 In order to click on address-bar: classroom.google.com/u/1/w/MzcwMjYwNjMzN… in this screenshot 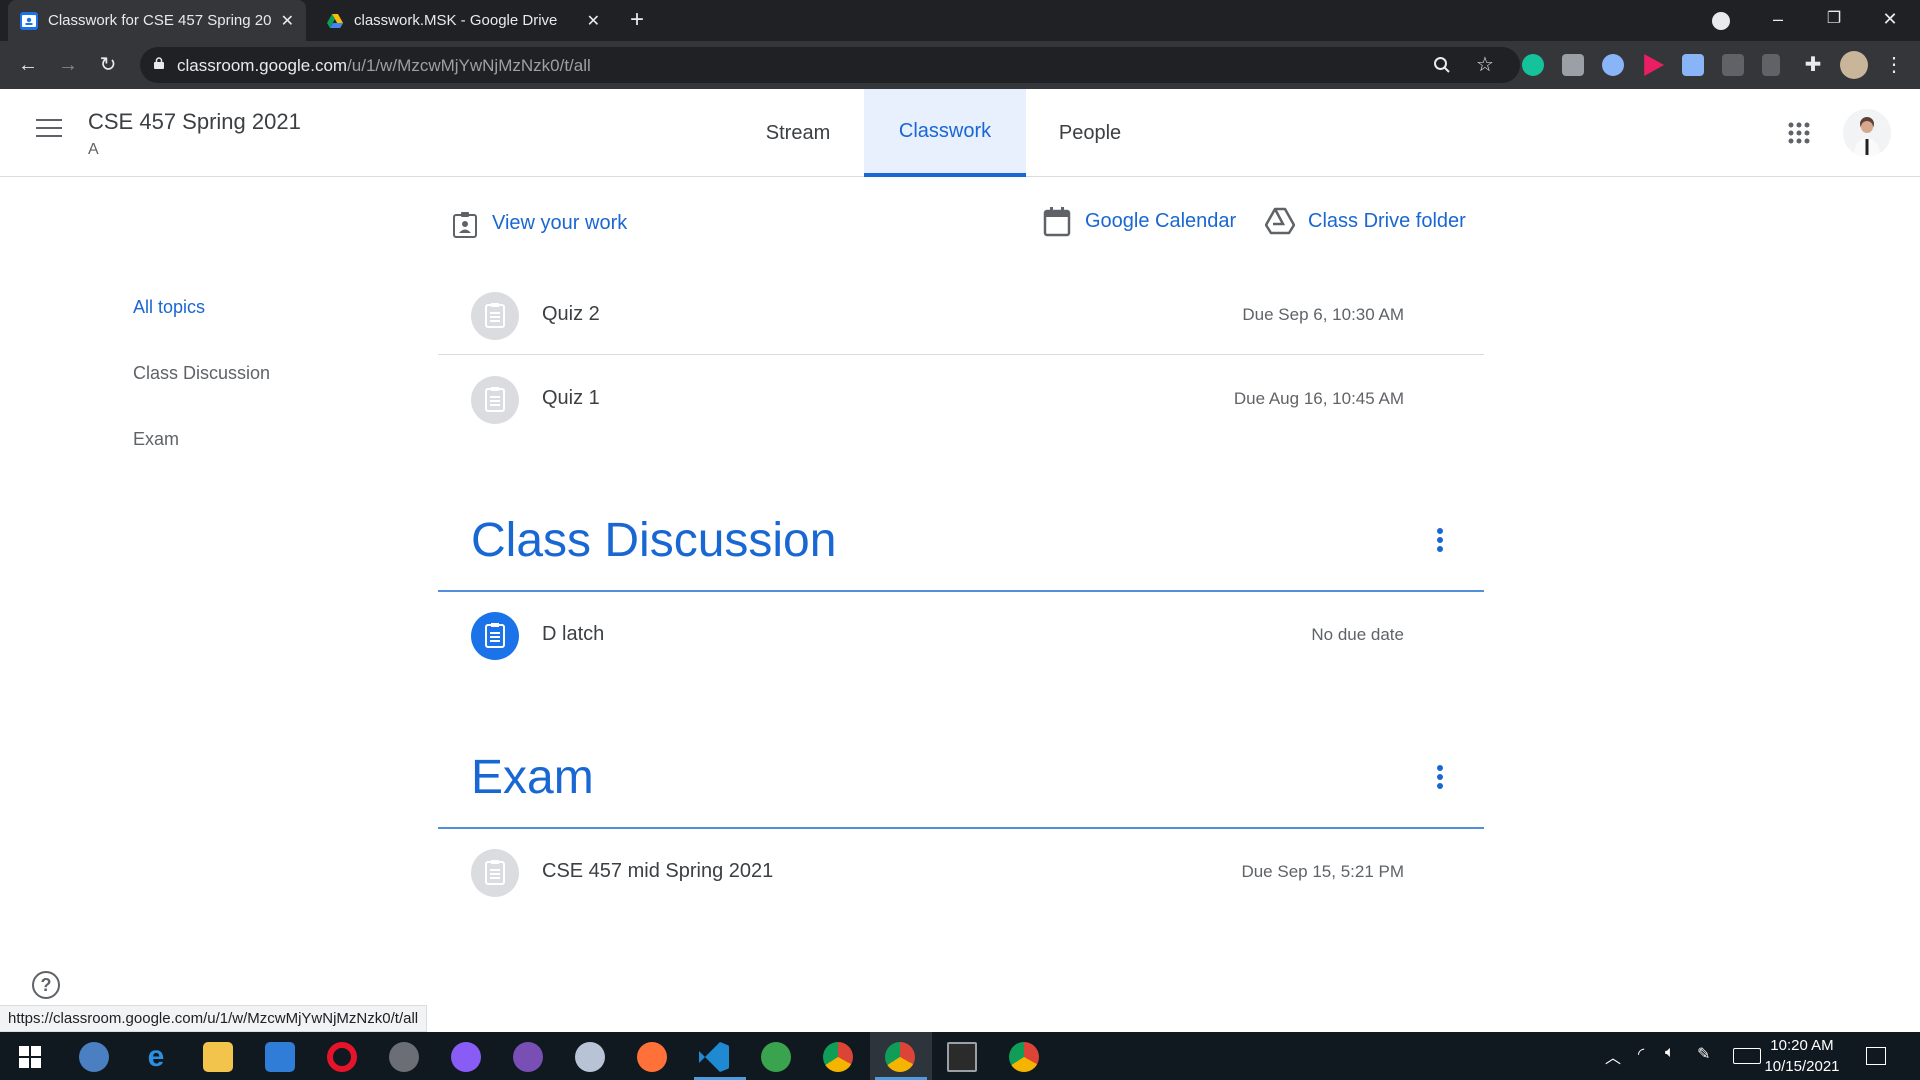, I will do `click(830, 65)`.